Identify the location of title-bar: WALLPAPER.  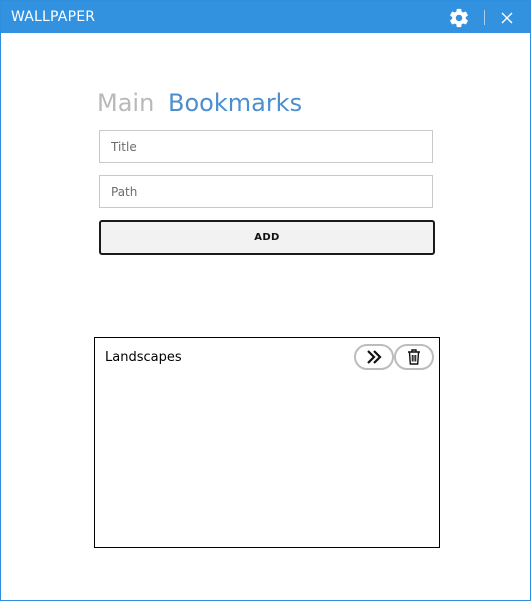
(265, 17).